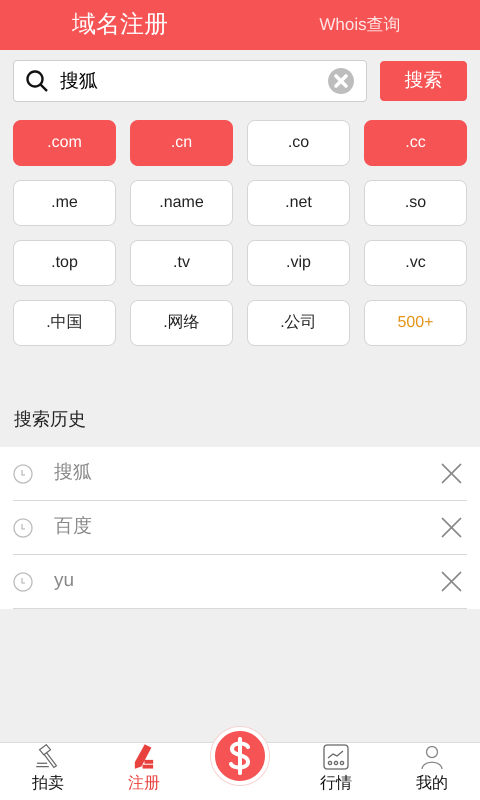 This screenshot has width=480, height=800. Describe the element at coordinates (48, 771) in the screenshot. I see `nav-tab: 拍卖` at that location.